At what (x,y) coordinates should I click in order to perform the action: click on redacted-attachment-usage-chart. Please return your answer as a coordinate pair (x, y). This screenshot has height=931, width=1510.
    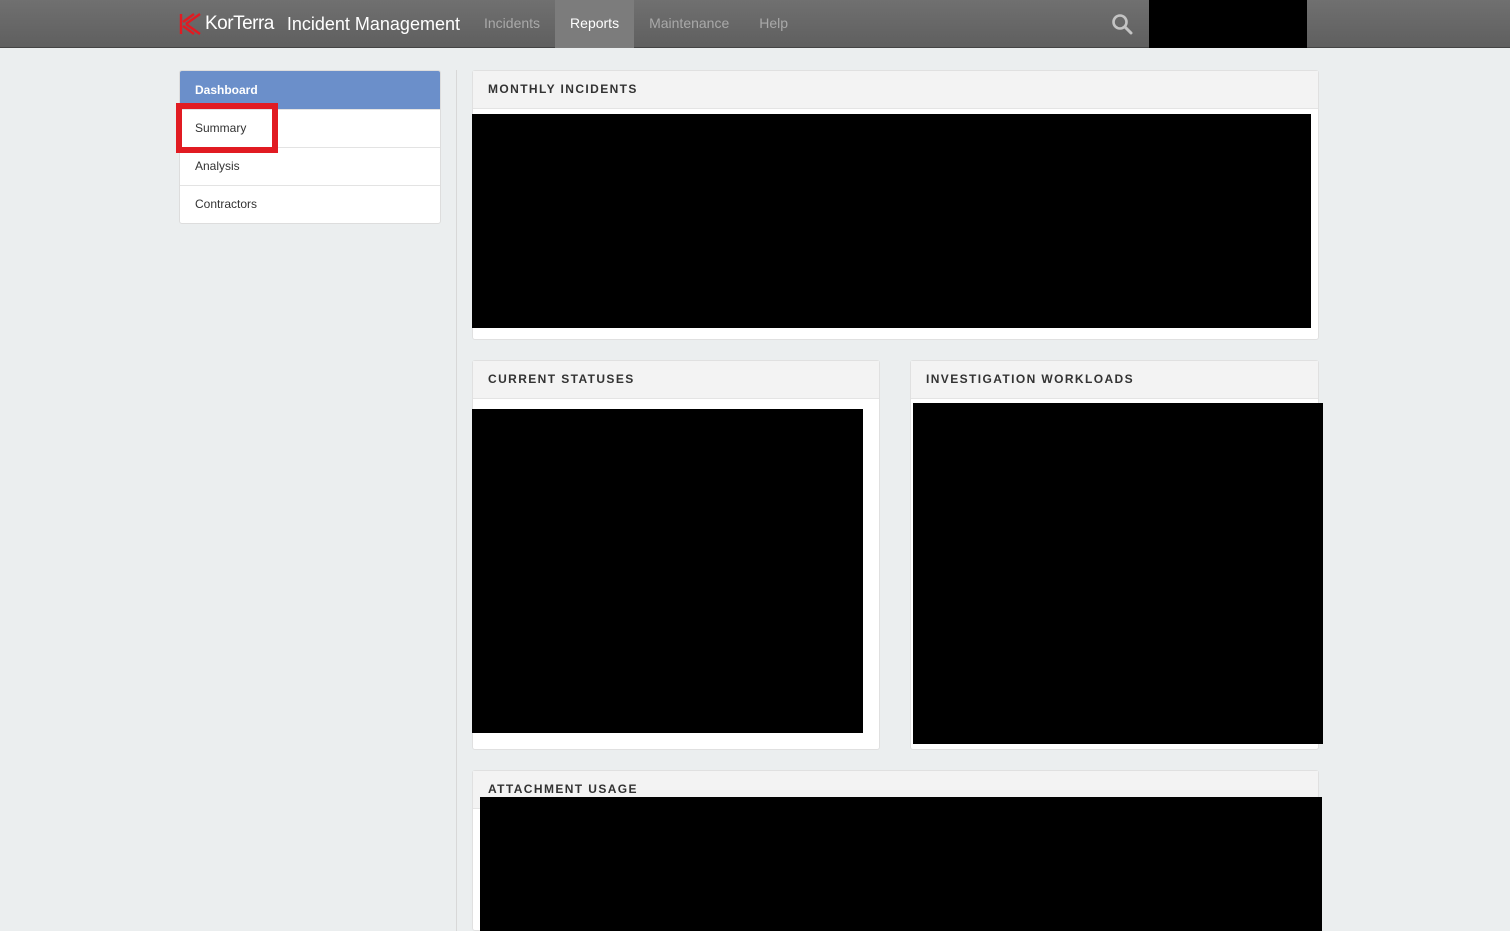
    Looking at the image, I should click on (901, 864).